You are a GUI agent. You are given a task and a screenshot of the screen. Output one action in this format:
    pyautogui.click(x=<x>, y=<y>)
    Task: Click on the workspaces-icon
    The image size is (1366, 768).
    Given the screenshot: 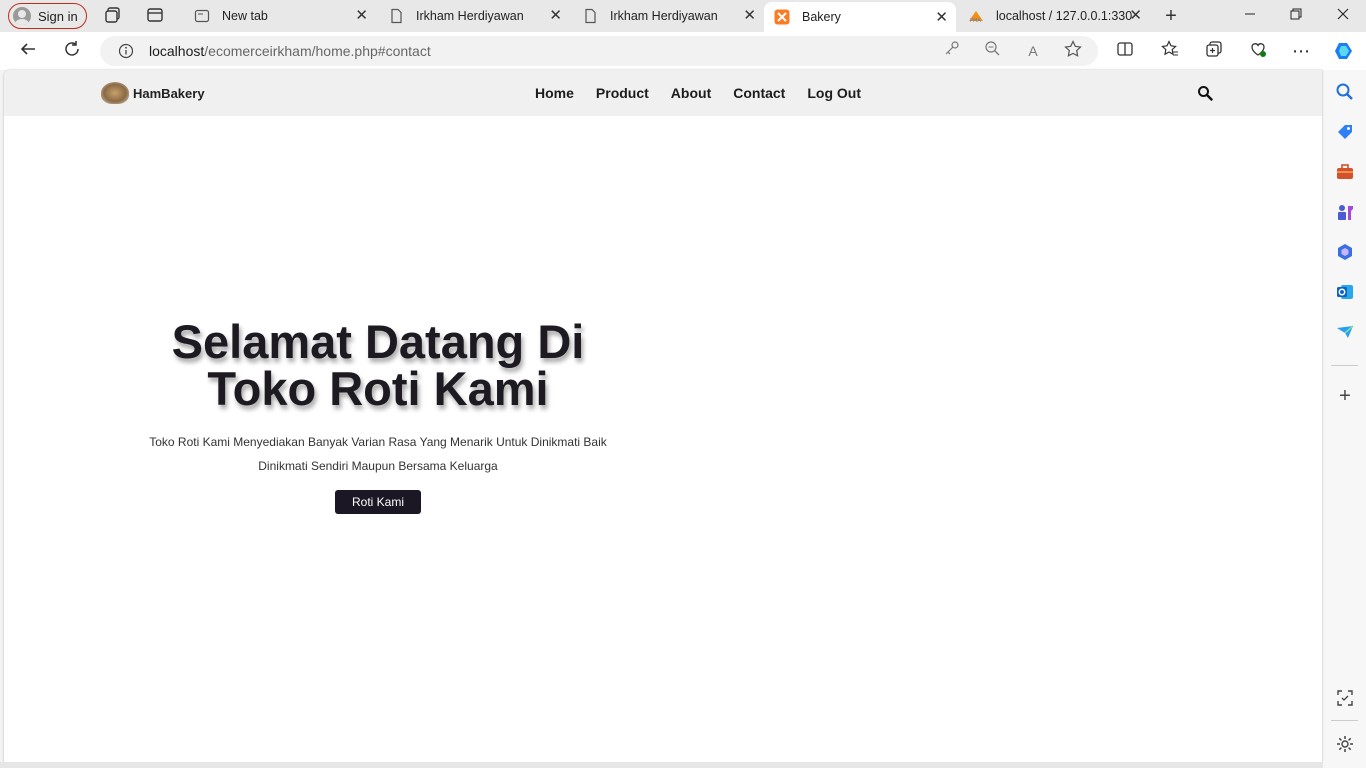 What is the action you would take?
    pyautogui.click(x=113, y=16)
    